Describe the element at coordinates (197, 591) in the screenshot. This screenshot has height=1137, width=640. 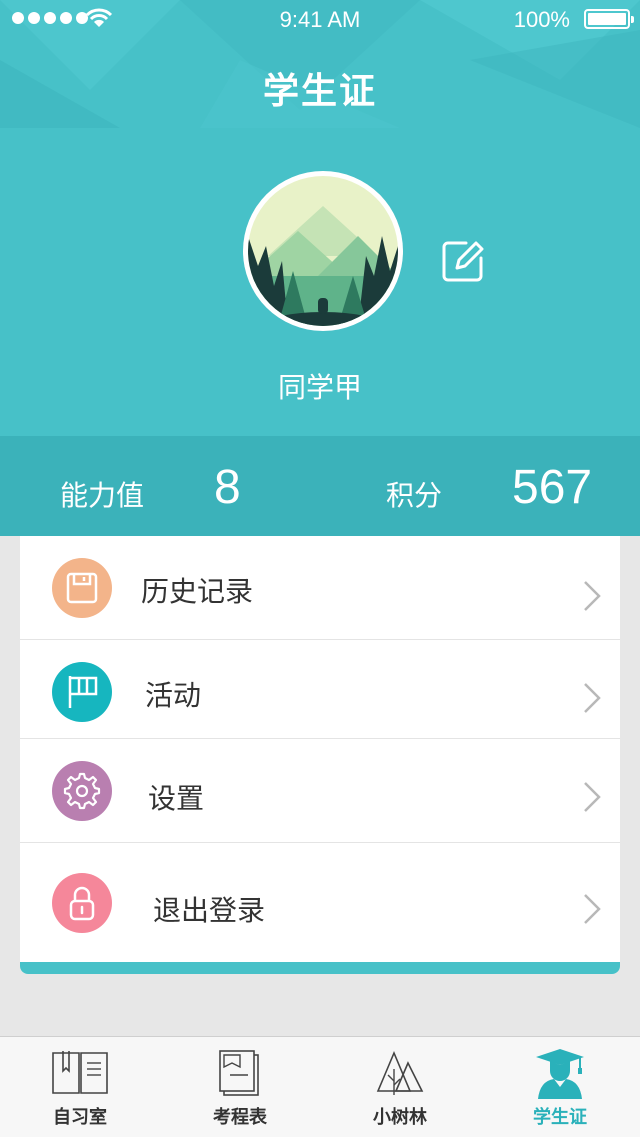
I see `menu-item-label: 历史记录` at that location.